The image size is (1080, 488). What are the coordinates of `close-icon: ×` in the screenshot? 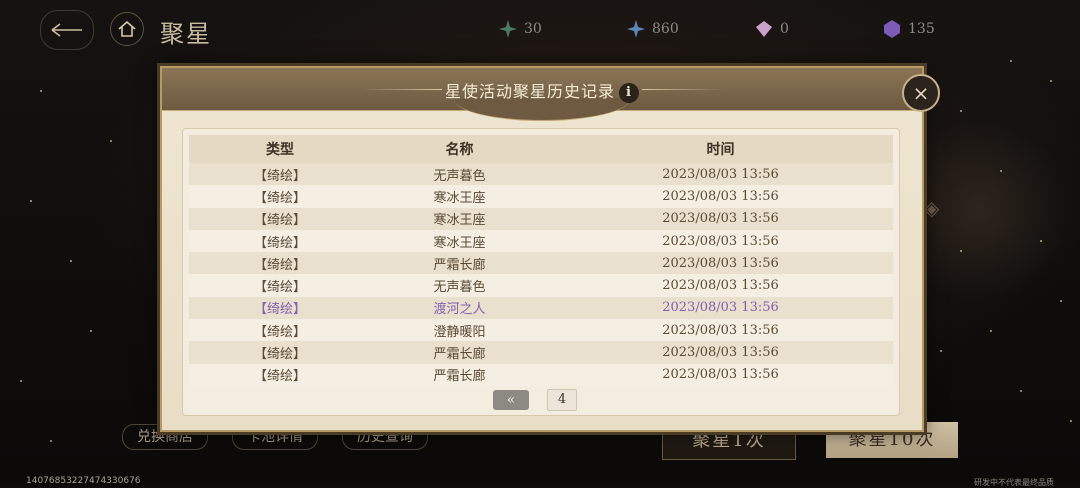 It's located at (921, 93).